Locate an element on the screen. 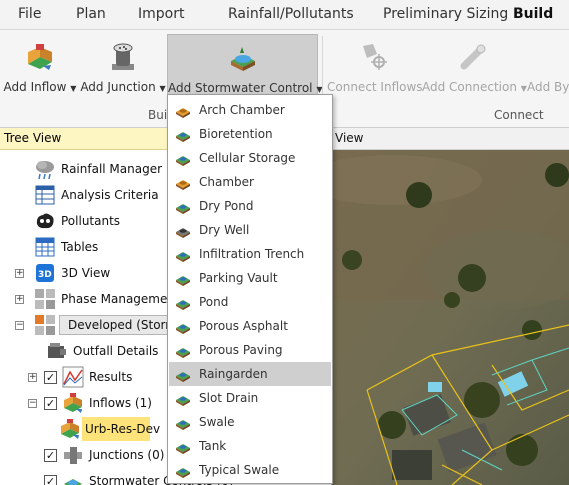 This screenshot has width=569, height=485. junction-icon is located at coordinates (123, 56).